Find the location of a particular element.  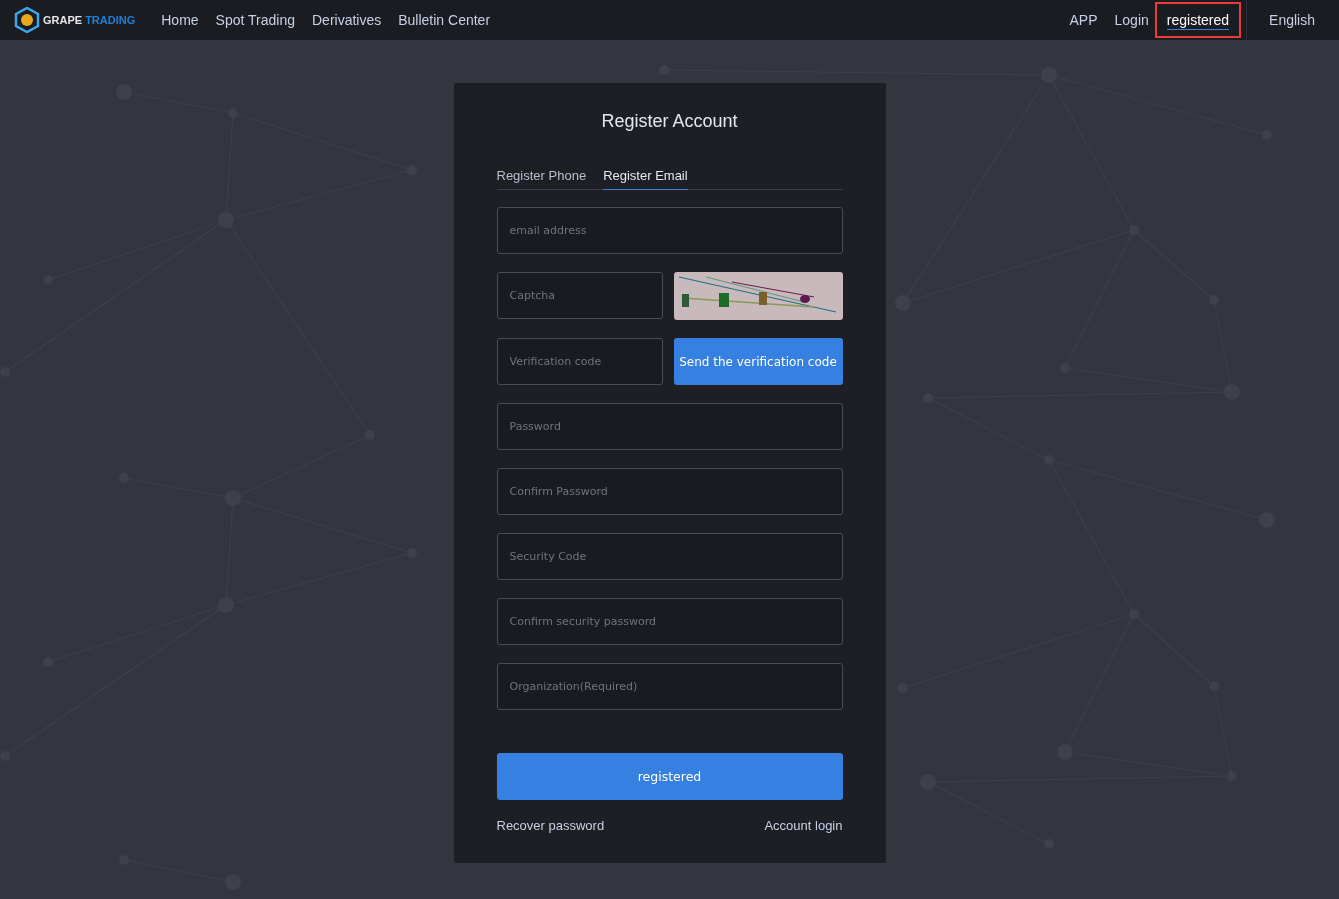

form-tab: Register Email is located at coordinates (645, 179).